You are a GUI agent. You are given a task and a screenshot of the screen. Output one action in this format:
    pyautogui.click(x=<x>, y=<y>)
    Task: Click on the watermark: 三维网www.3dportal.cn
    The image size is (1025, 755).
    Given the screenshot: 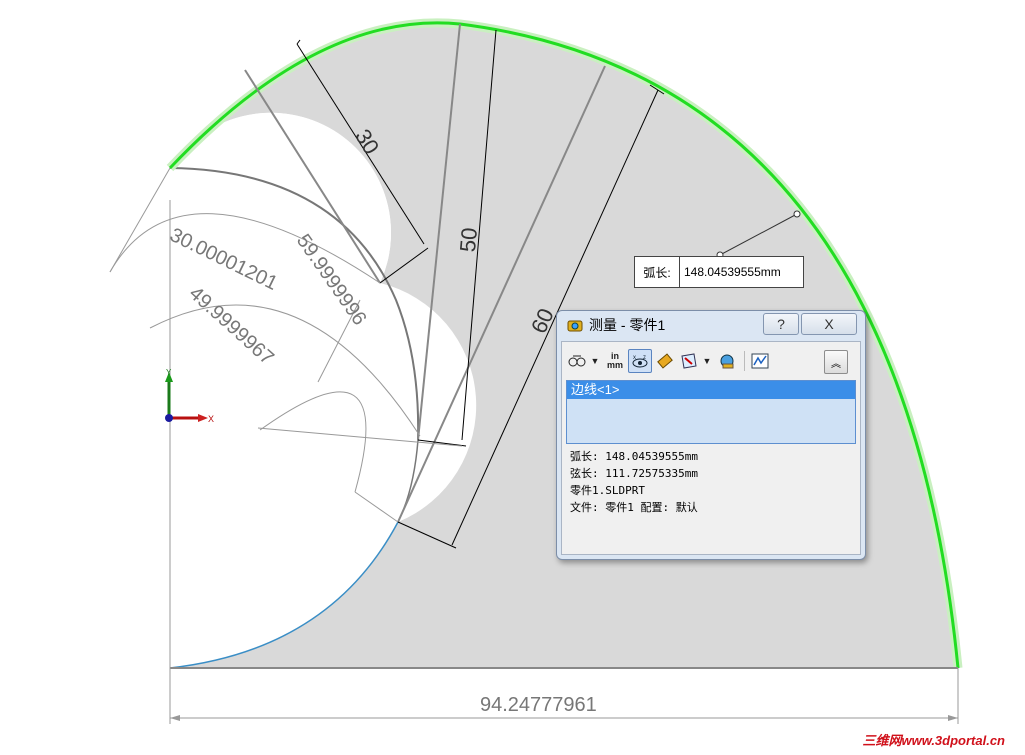 What is the action you would take?
    pyautogui.click(x=933, y=740)
    